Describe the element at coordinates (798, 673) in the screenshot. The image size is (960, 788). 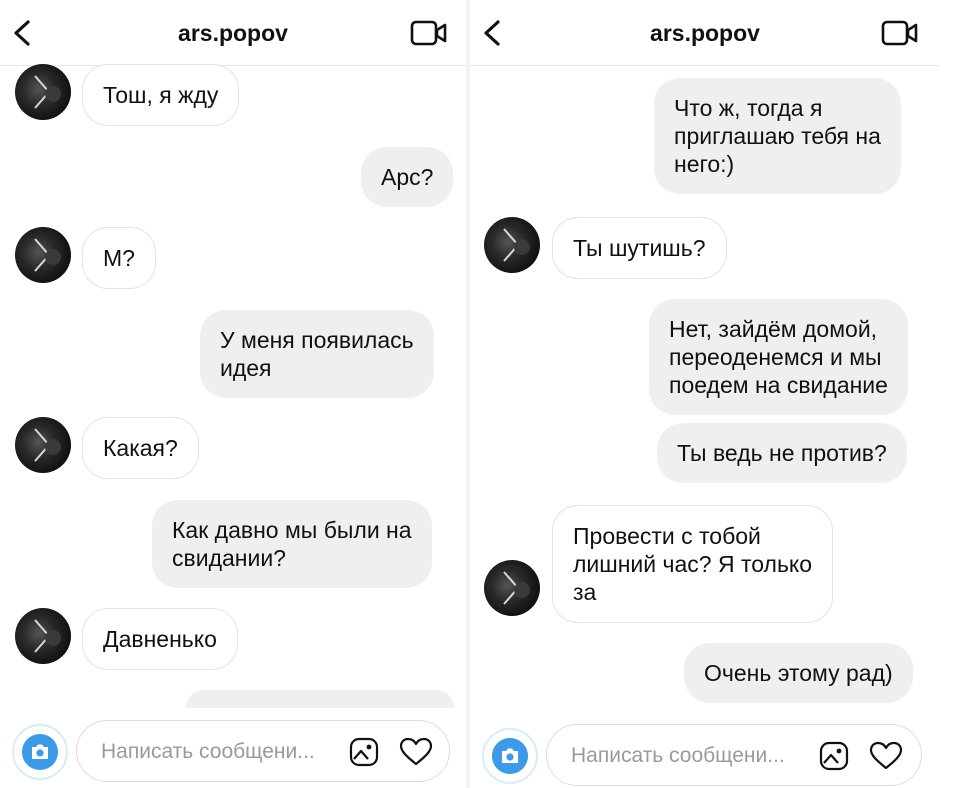
I see `message-outgoing: Очень этому рад)` at that location.